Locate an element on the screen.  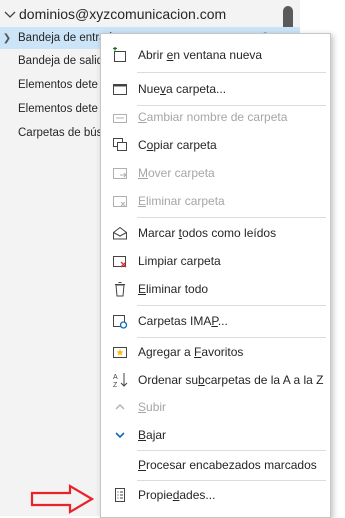
menu-item-mark-all-read: Marcar todos como leídos is located at coordinates (215, 233).